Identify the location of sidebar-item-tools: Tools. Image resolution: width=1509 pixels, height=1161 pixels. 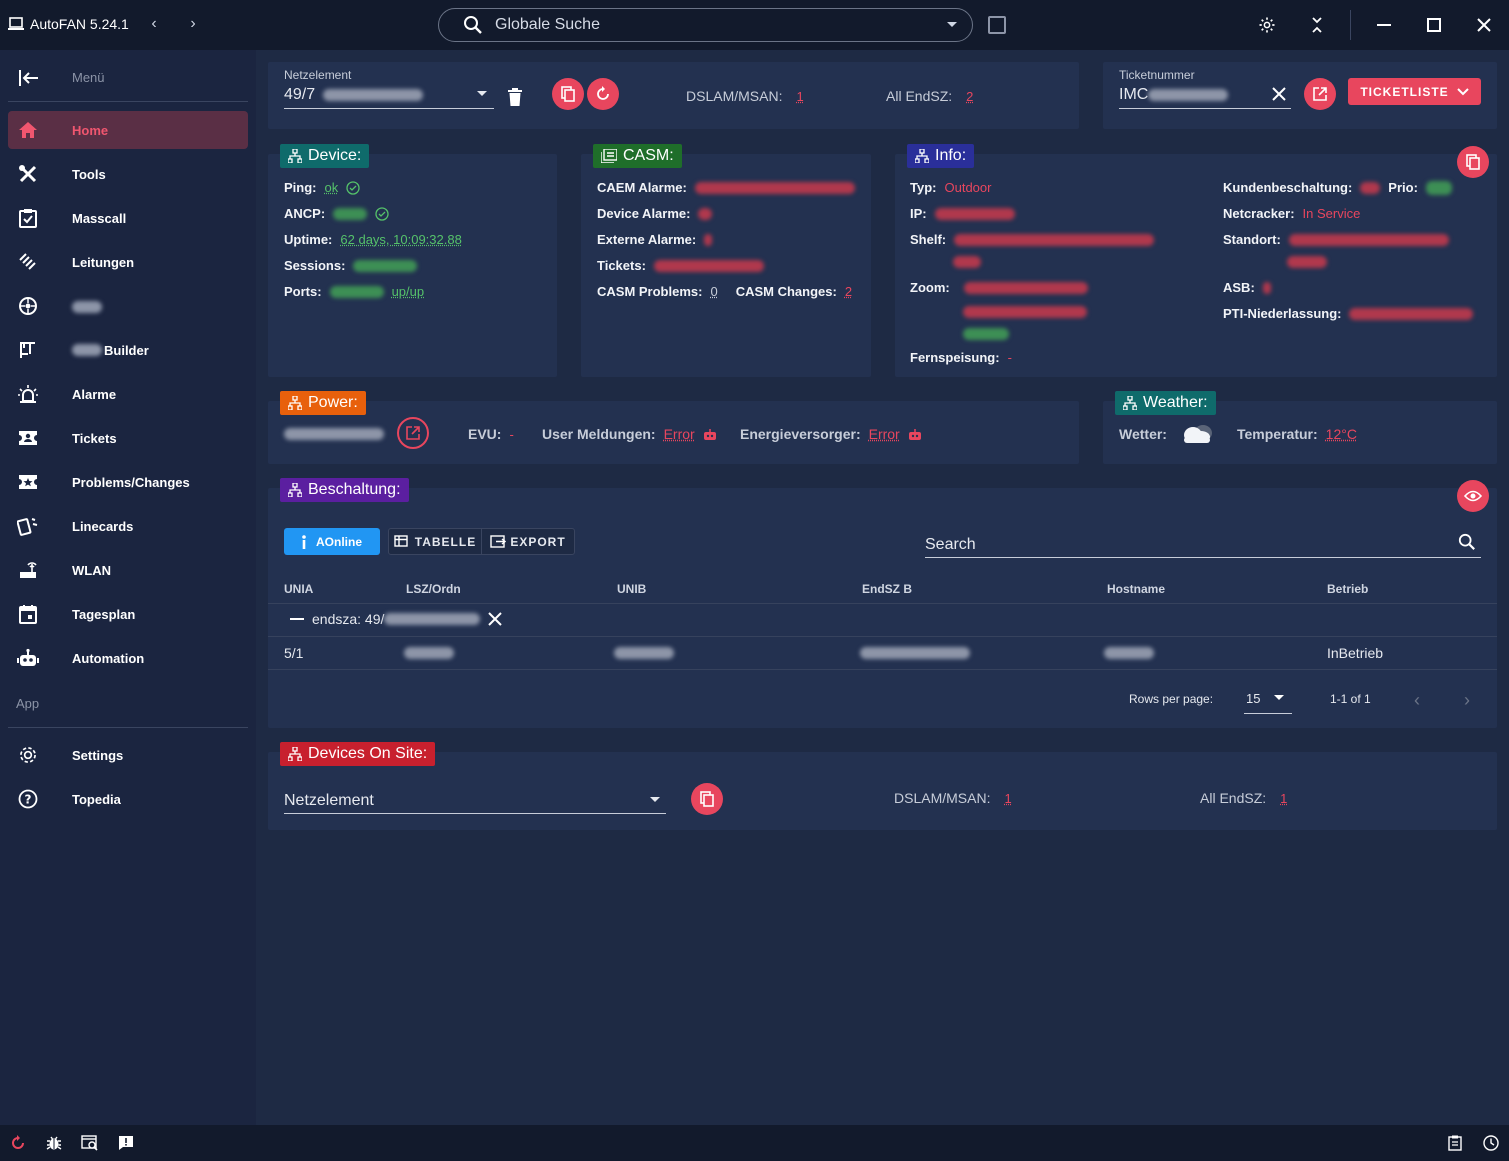
(128, 174).